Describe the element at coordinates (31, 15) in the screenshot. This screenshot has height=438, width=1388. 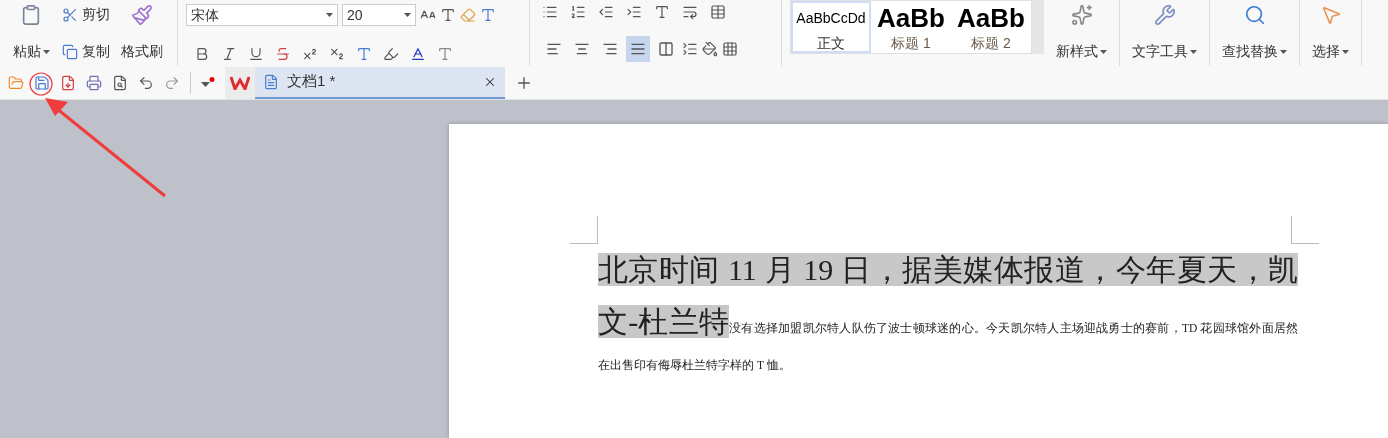
I see `clipboard-icon` at that location.